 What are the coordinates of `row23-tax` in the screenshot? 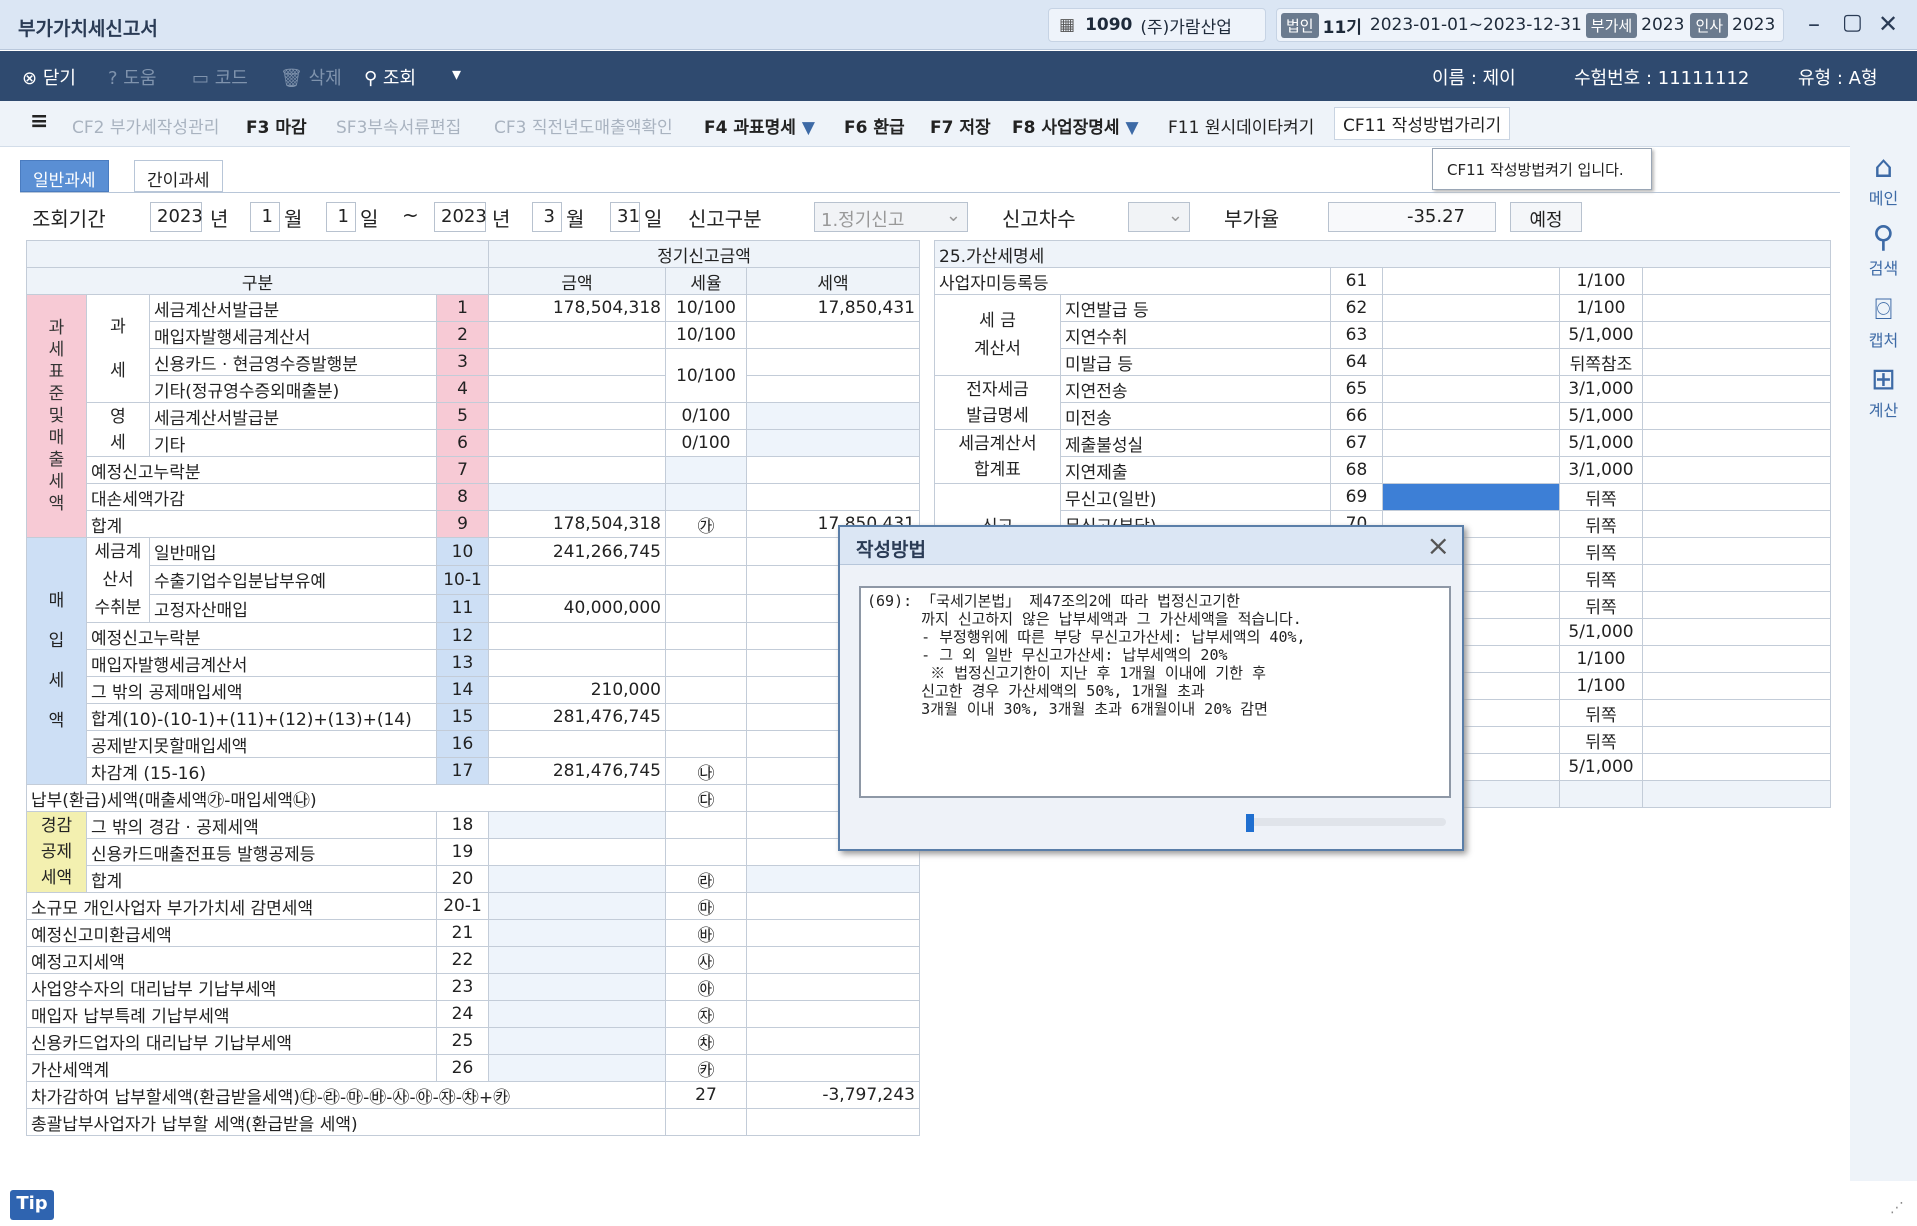 It's located at (833, 987).